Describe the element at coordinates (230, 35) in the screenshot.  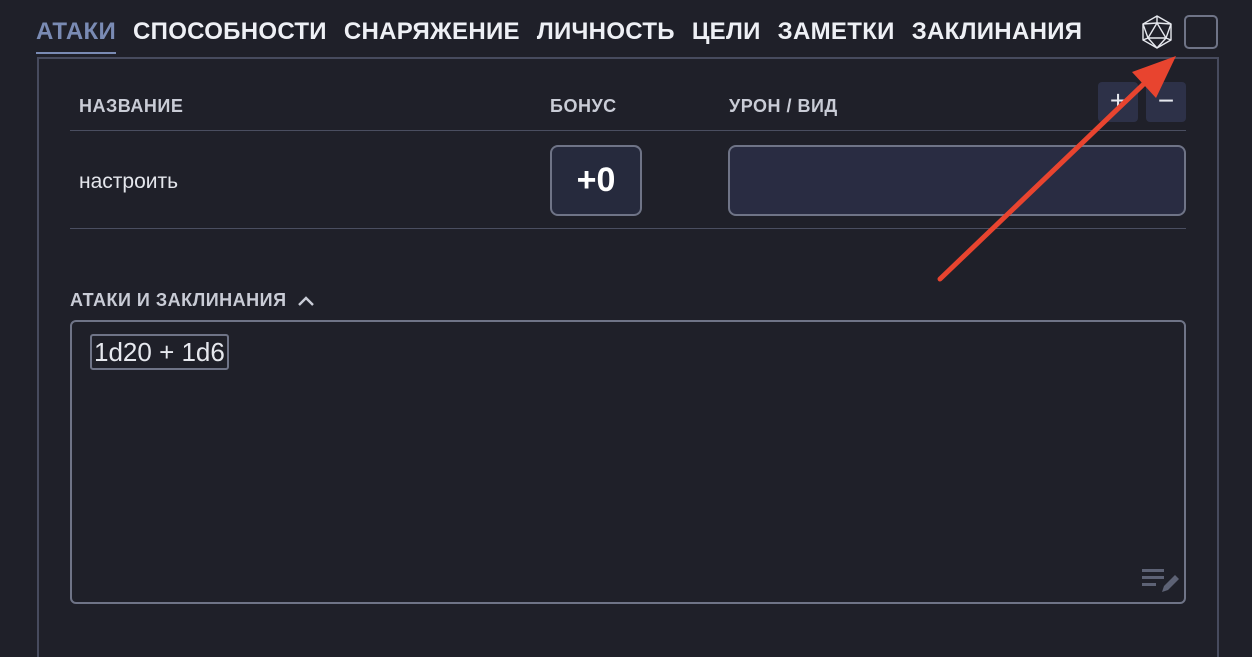
I see `tab-abilities: СПОСОБНОСТИ` at that location.